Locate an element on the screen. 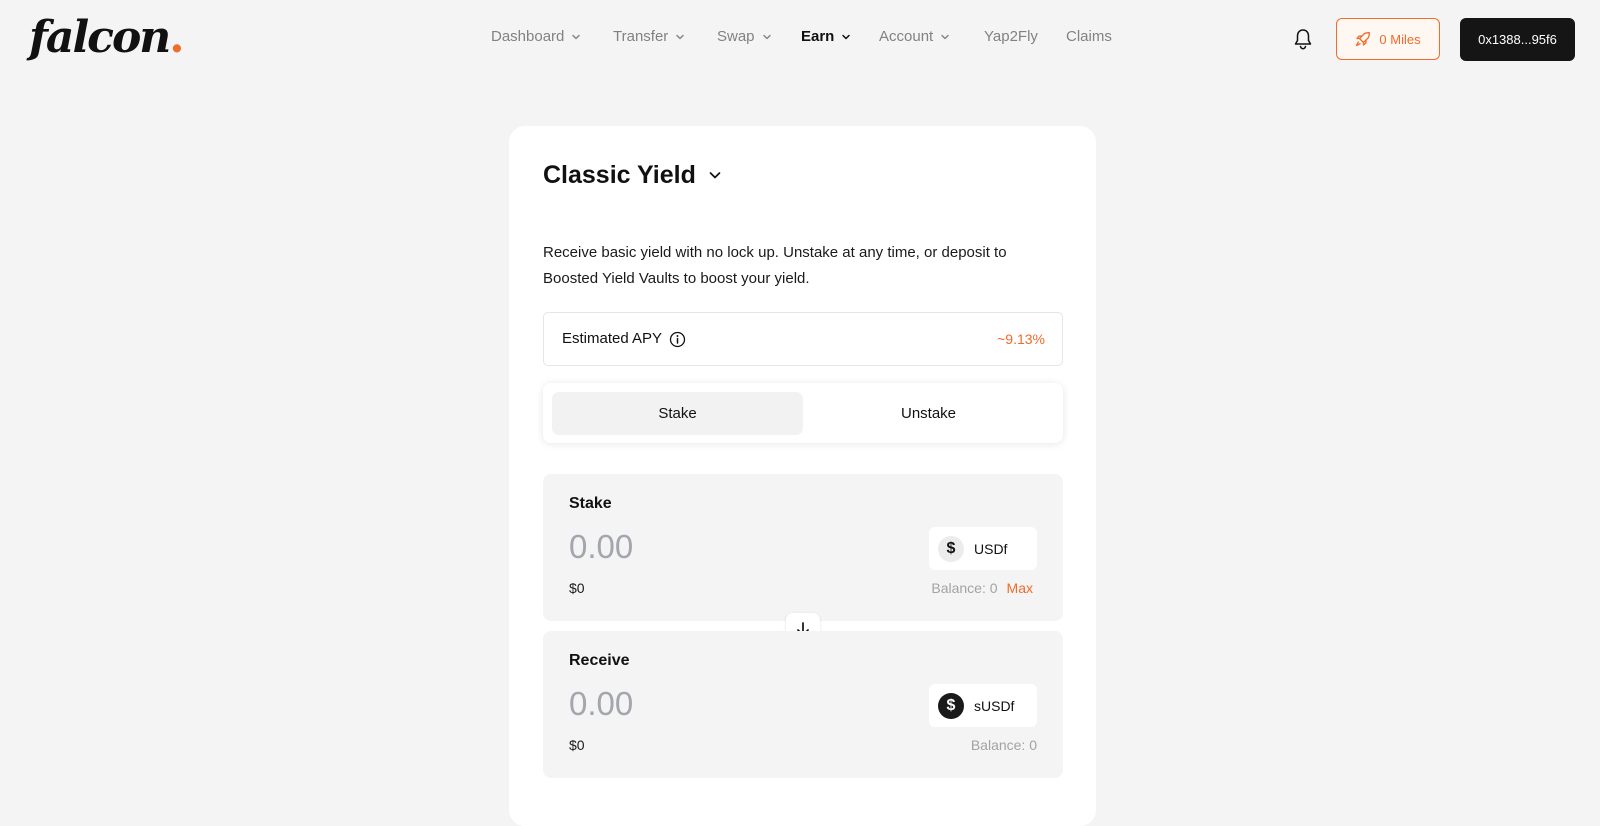  stake-balance: Balance: 0 is located at coordinates (964, 588).